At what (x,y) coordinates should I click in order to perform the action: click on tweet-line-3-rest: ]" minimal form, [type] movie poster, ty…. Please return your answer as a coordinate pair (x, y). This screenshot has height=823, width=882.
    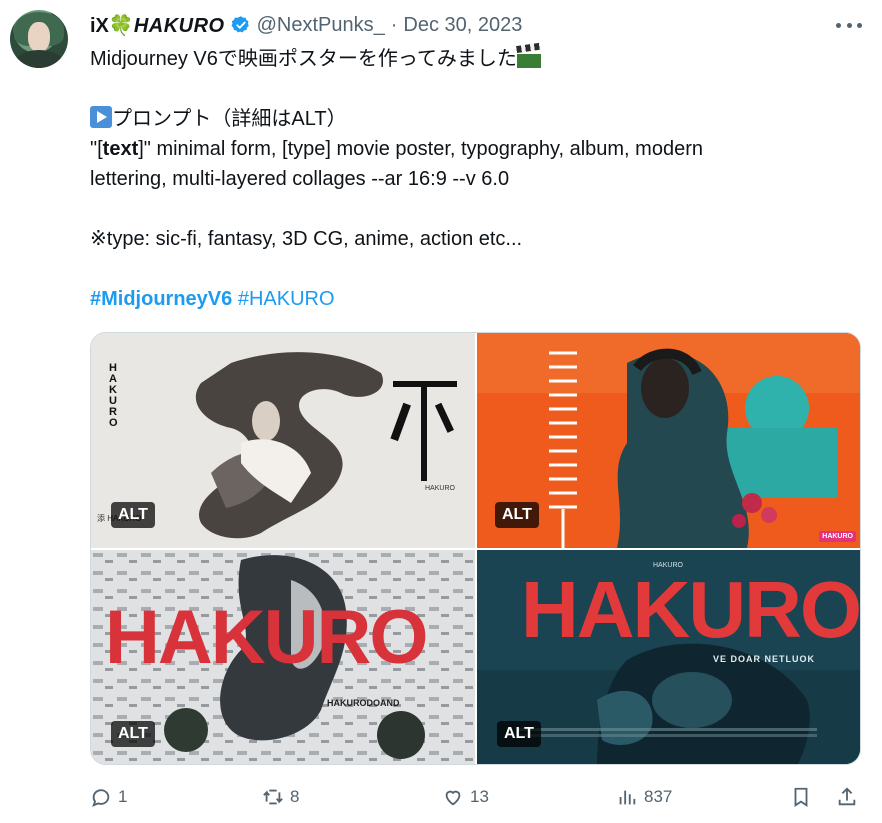
    Looking at the image, I should click on (420, 149).